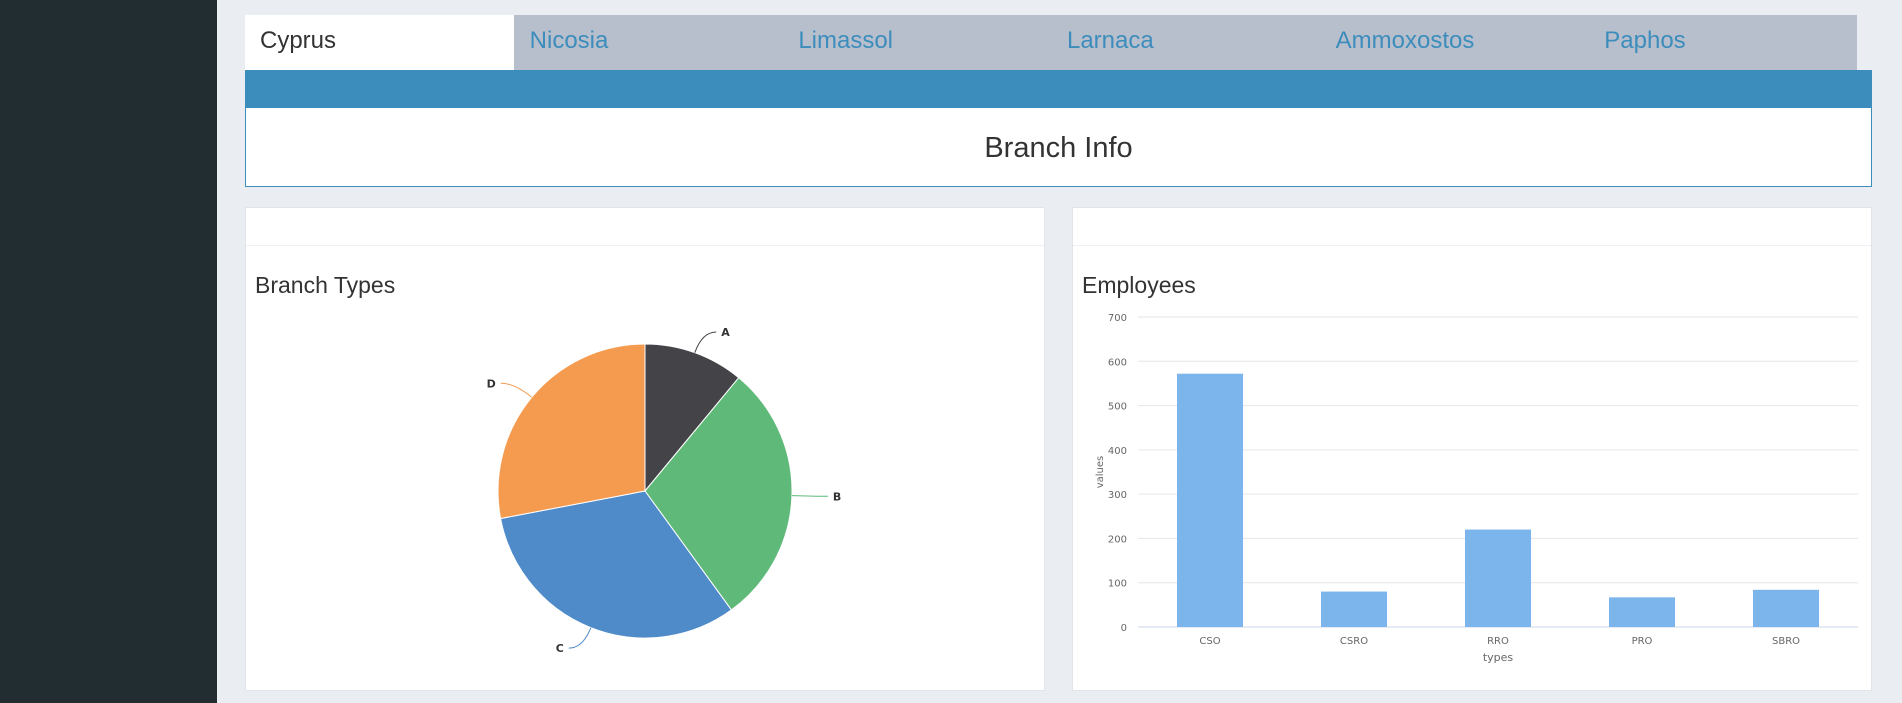  Describe the element at coordinates (1210, 500) in the screenshot. I see `bar-cso` at that location.